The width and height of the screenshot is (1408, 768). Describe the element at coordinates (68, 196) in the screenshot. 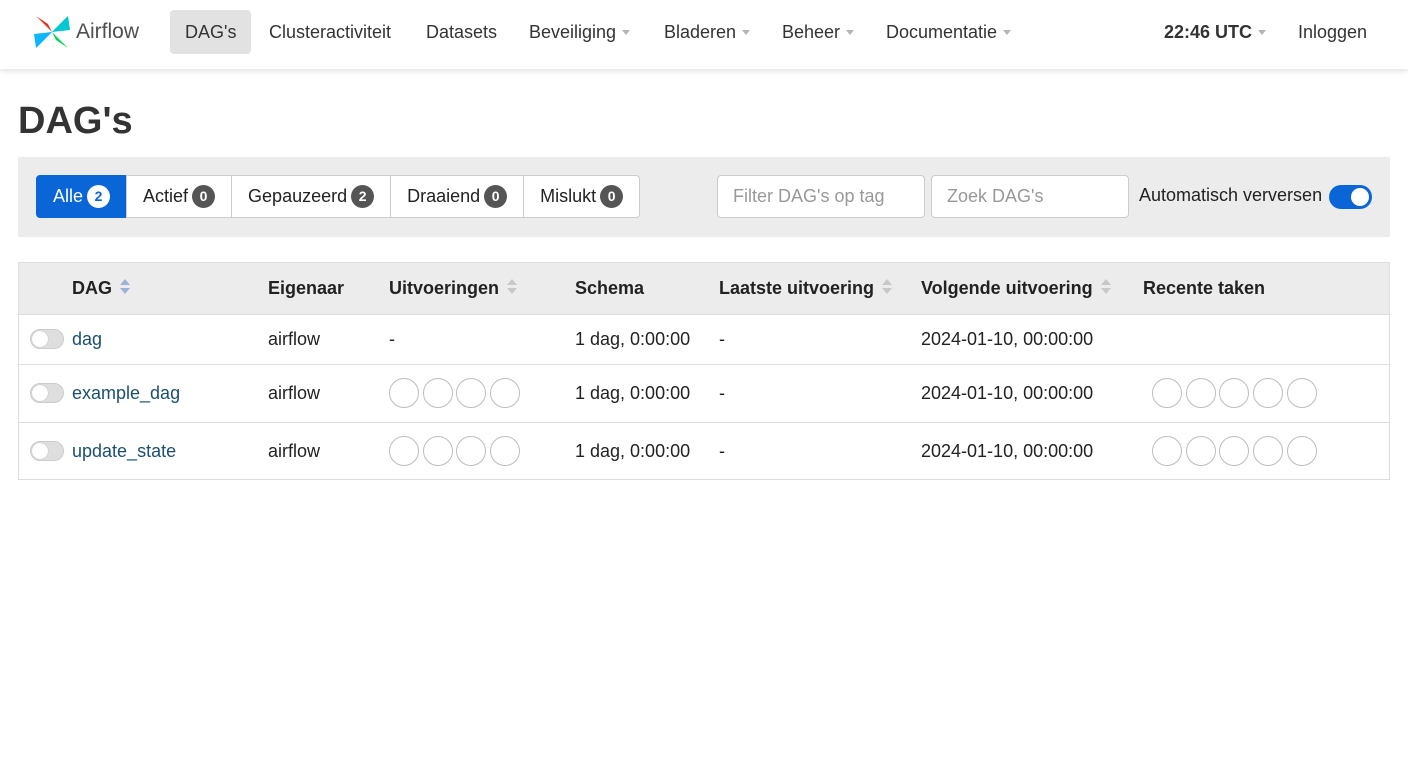

I see `filter-all-label: Alle` at that location.